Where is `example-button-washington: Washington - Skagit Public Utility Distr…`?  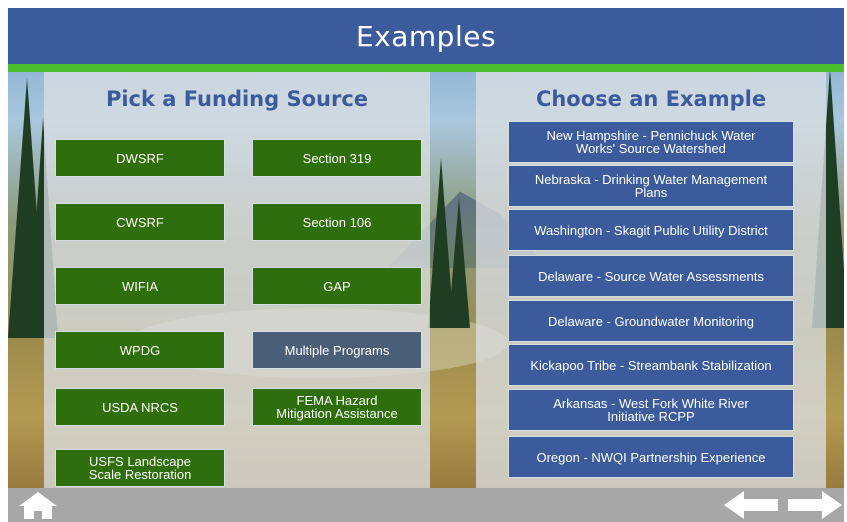
example-button-washington: Washington - Skagit Public Utility Distr… is located at coordinates (651, 230).